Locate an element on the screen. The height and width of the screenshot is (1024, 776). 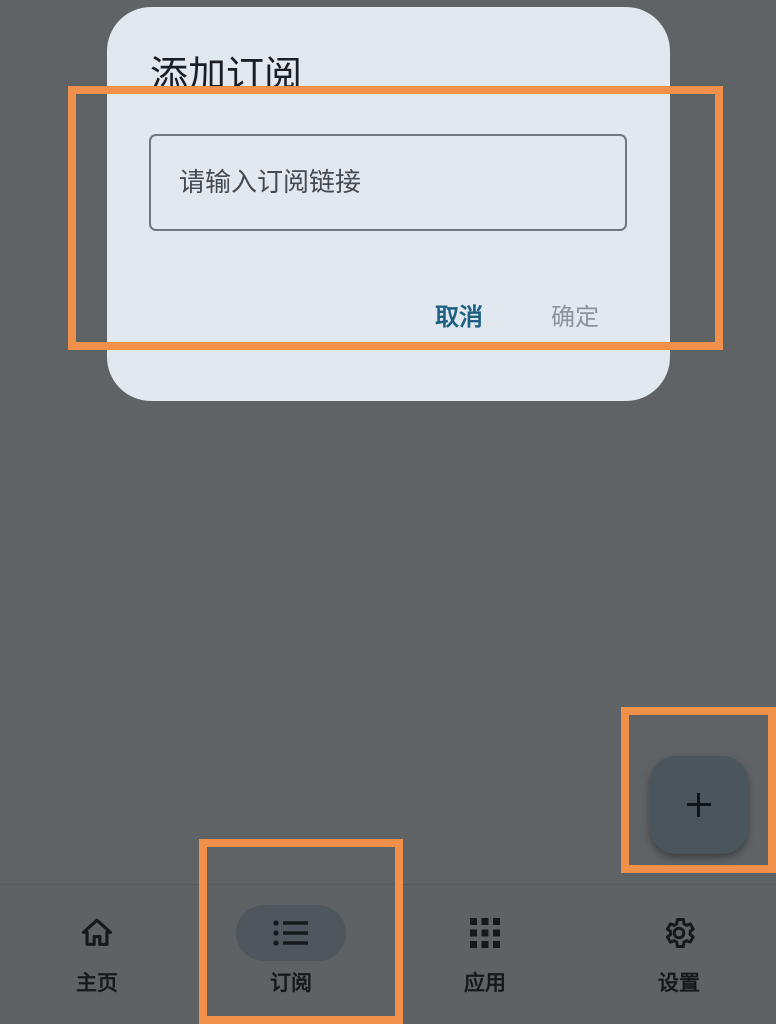
list-icon is located at coordinates (290, 933).